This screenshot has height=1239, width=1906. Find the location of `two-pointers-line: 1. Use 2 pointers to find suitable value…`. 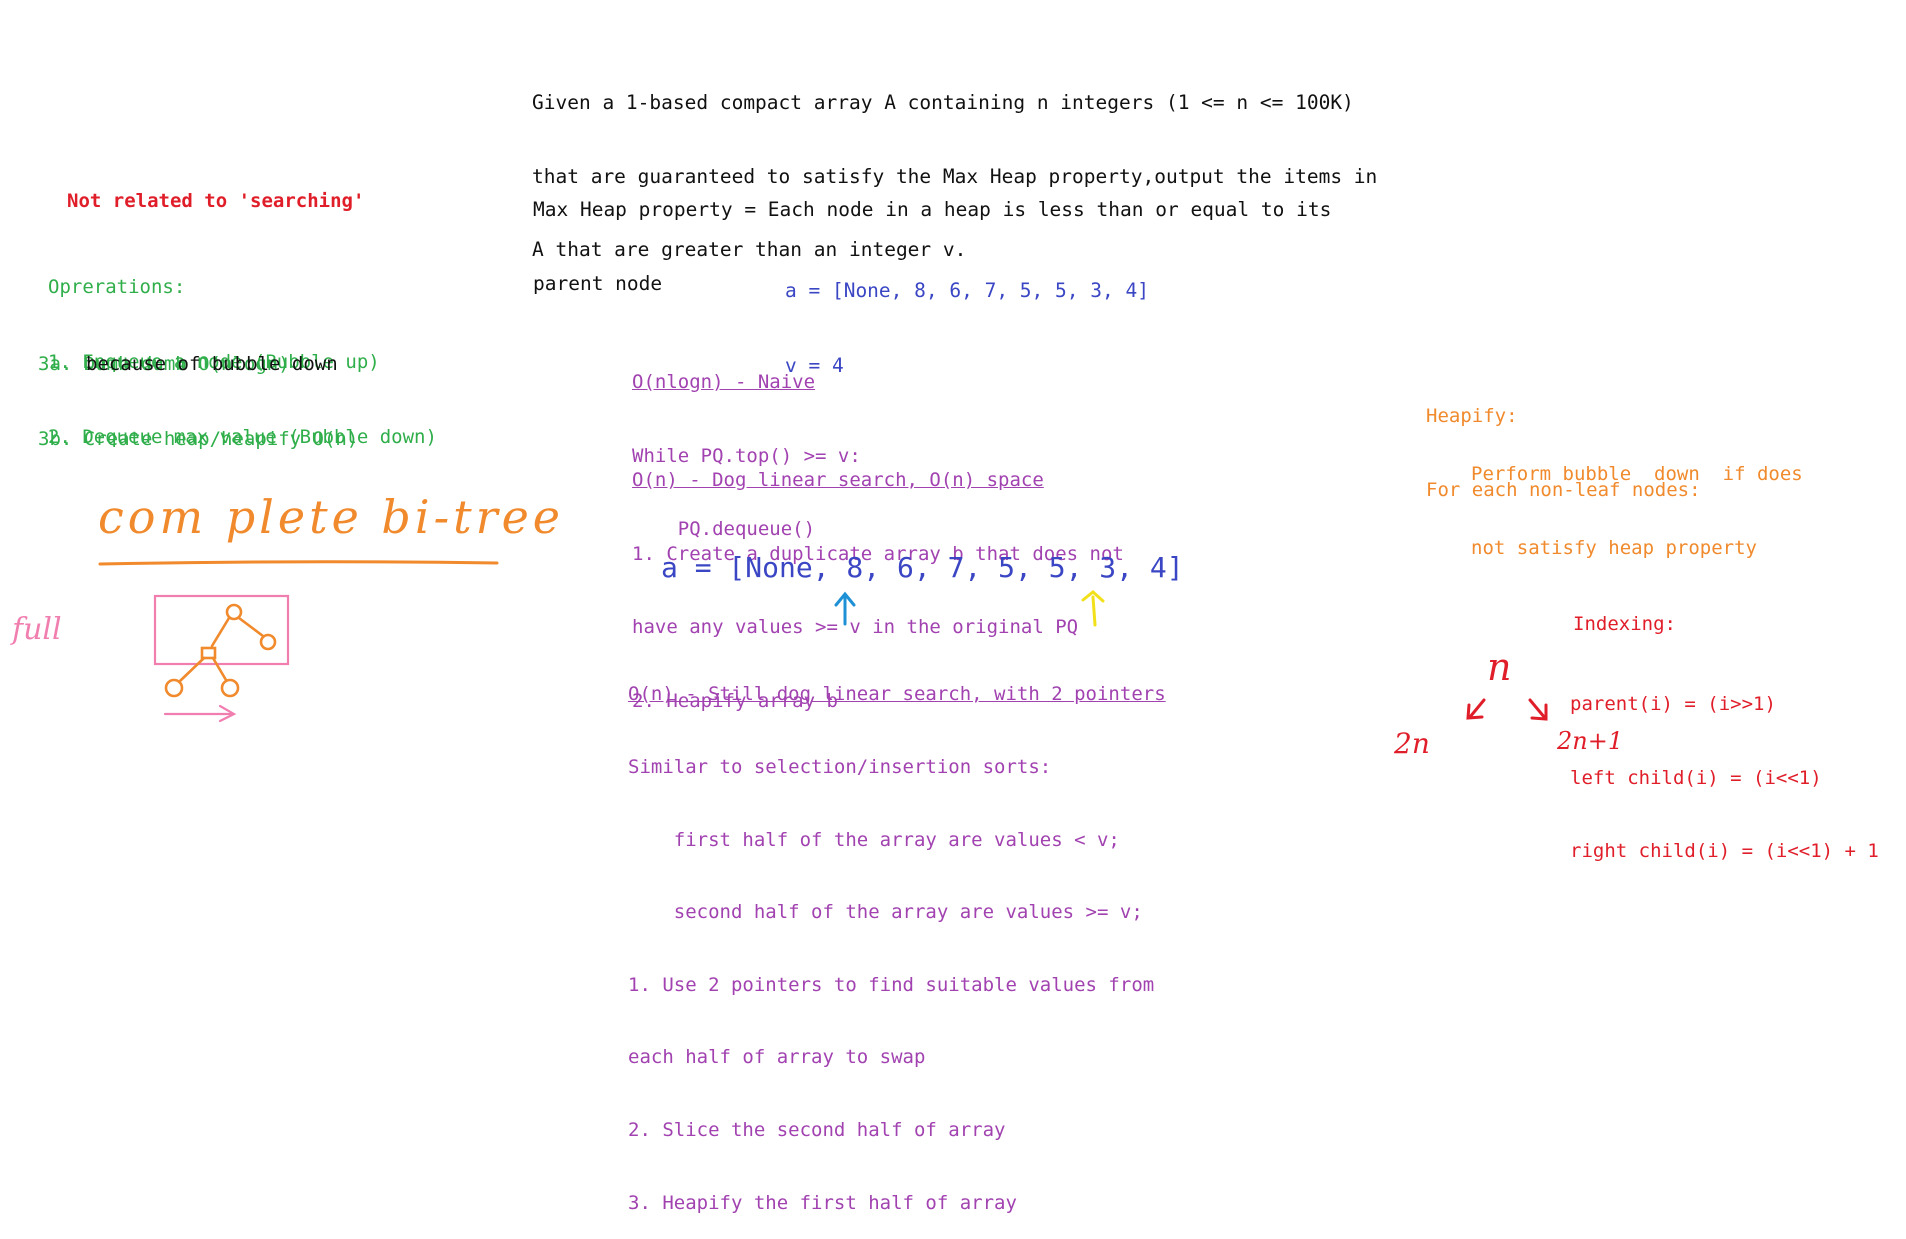

two-pointers-line: 1. Use 2 pointers to find suitable value… is located at coordinates (891, 984).